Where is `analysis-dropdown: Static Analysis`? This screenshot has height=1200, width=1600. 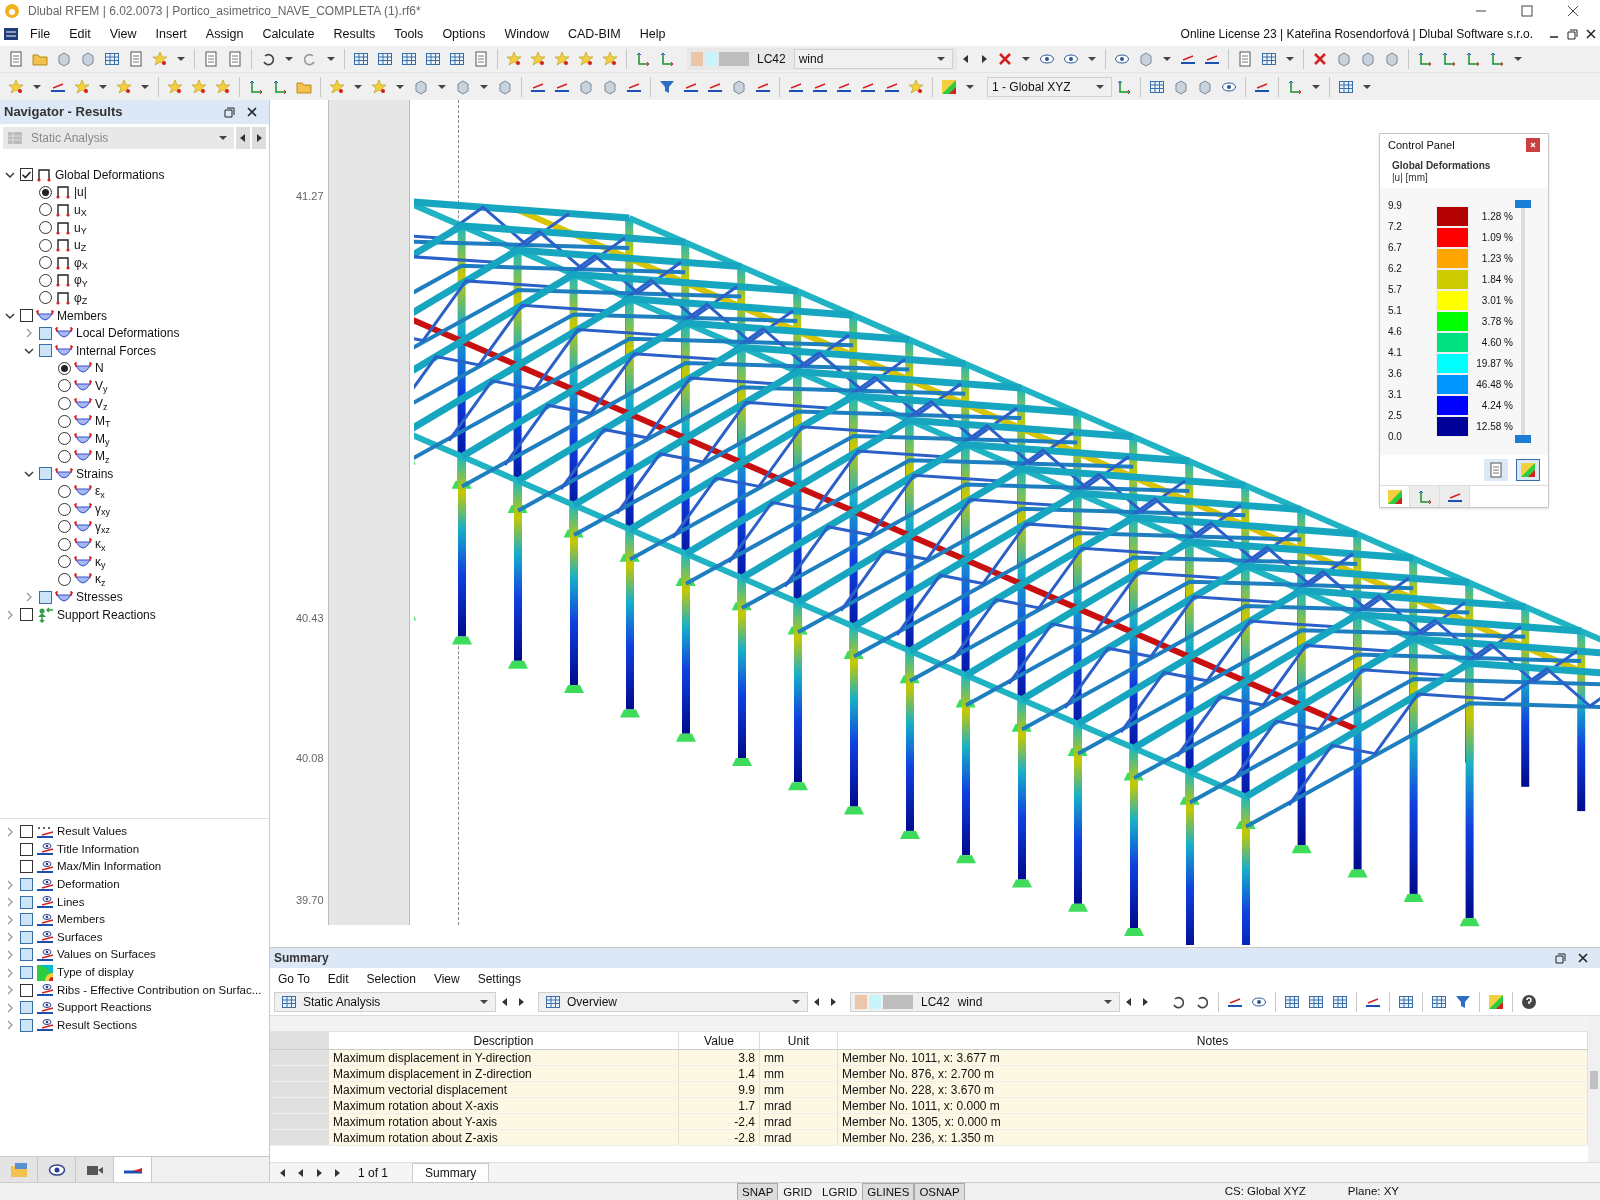 analysis-dropdown: Static Analysis is located at coordinates (385, 1002).